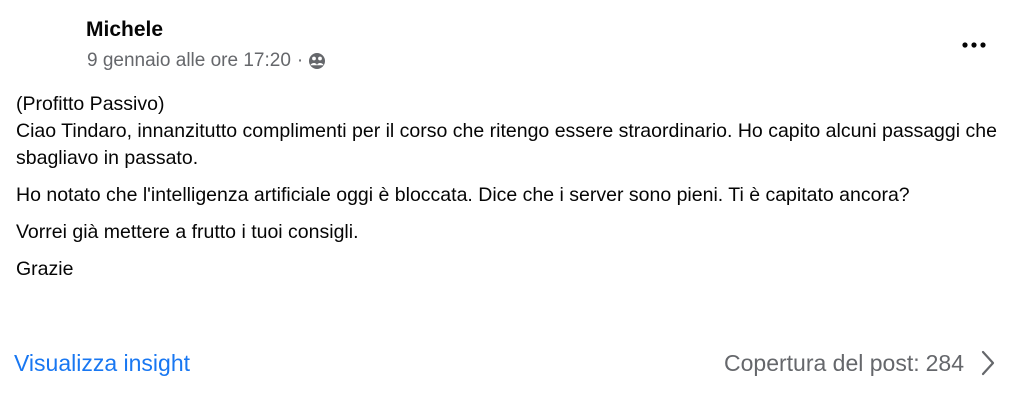 The height and width of the screenshot is (414, 1024). I want to click on post-reach-count: 284, so click(944, 362).